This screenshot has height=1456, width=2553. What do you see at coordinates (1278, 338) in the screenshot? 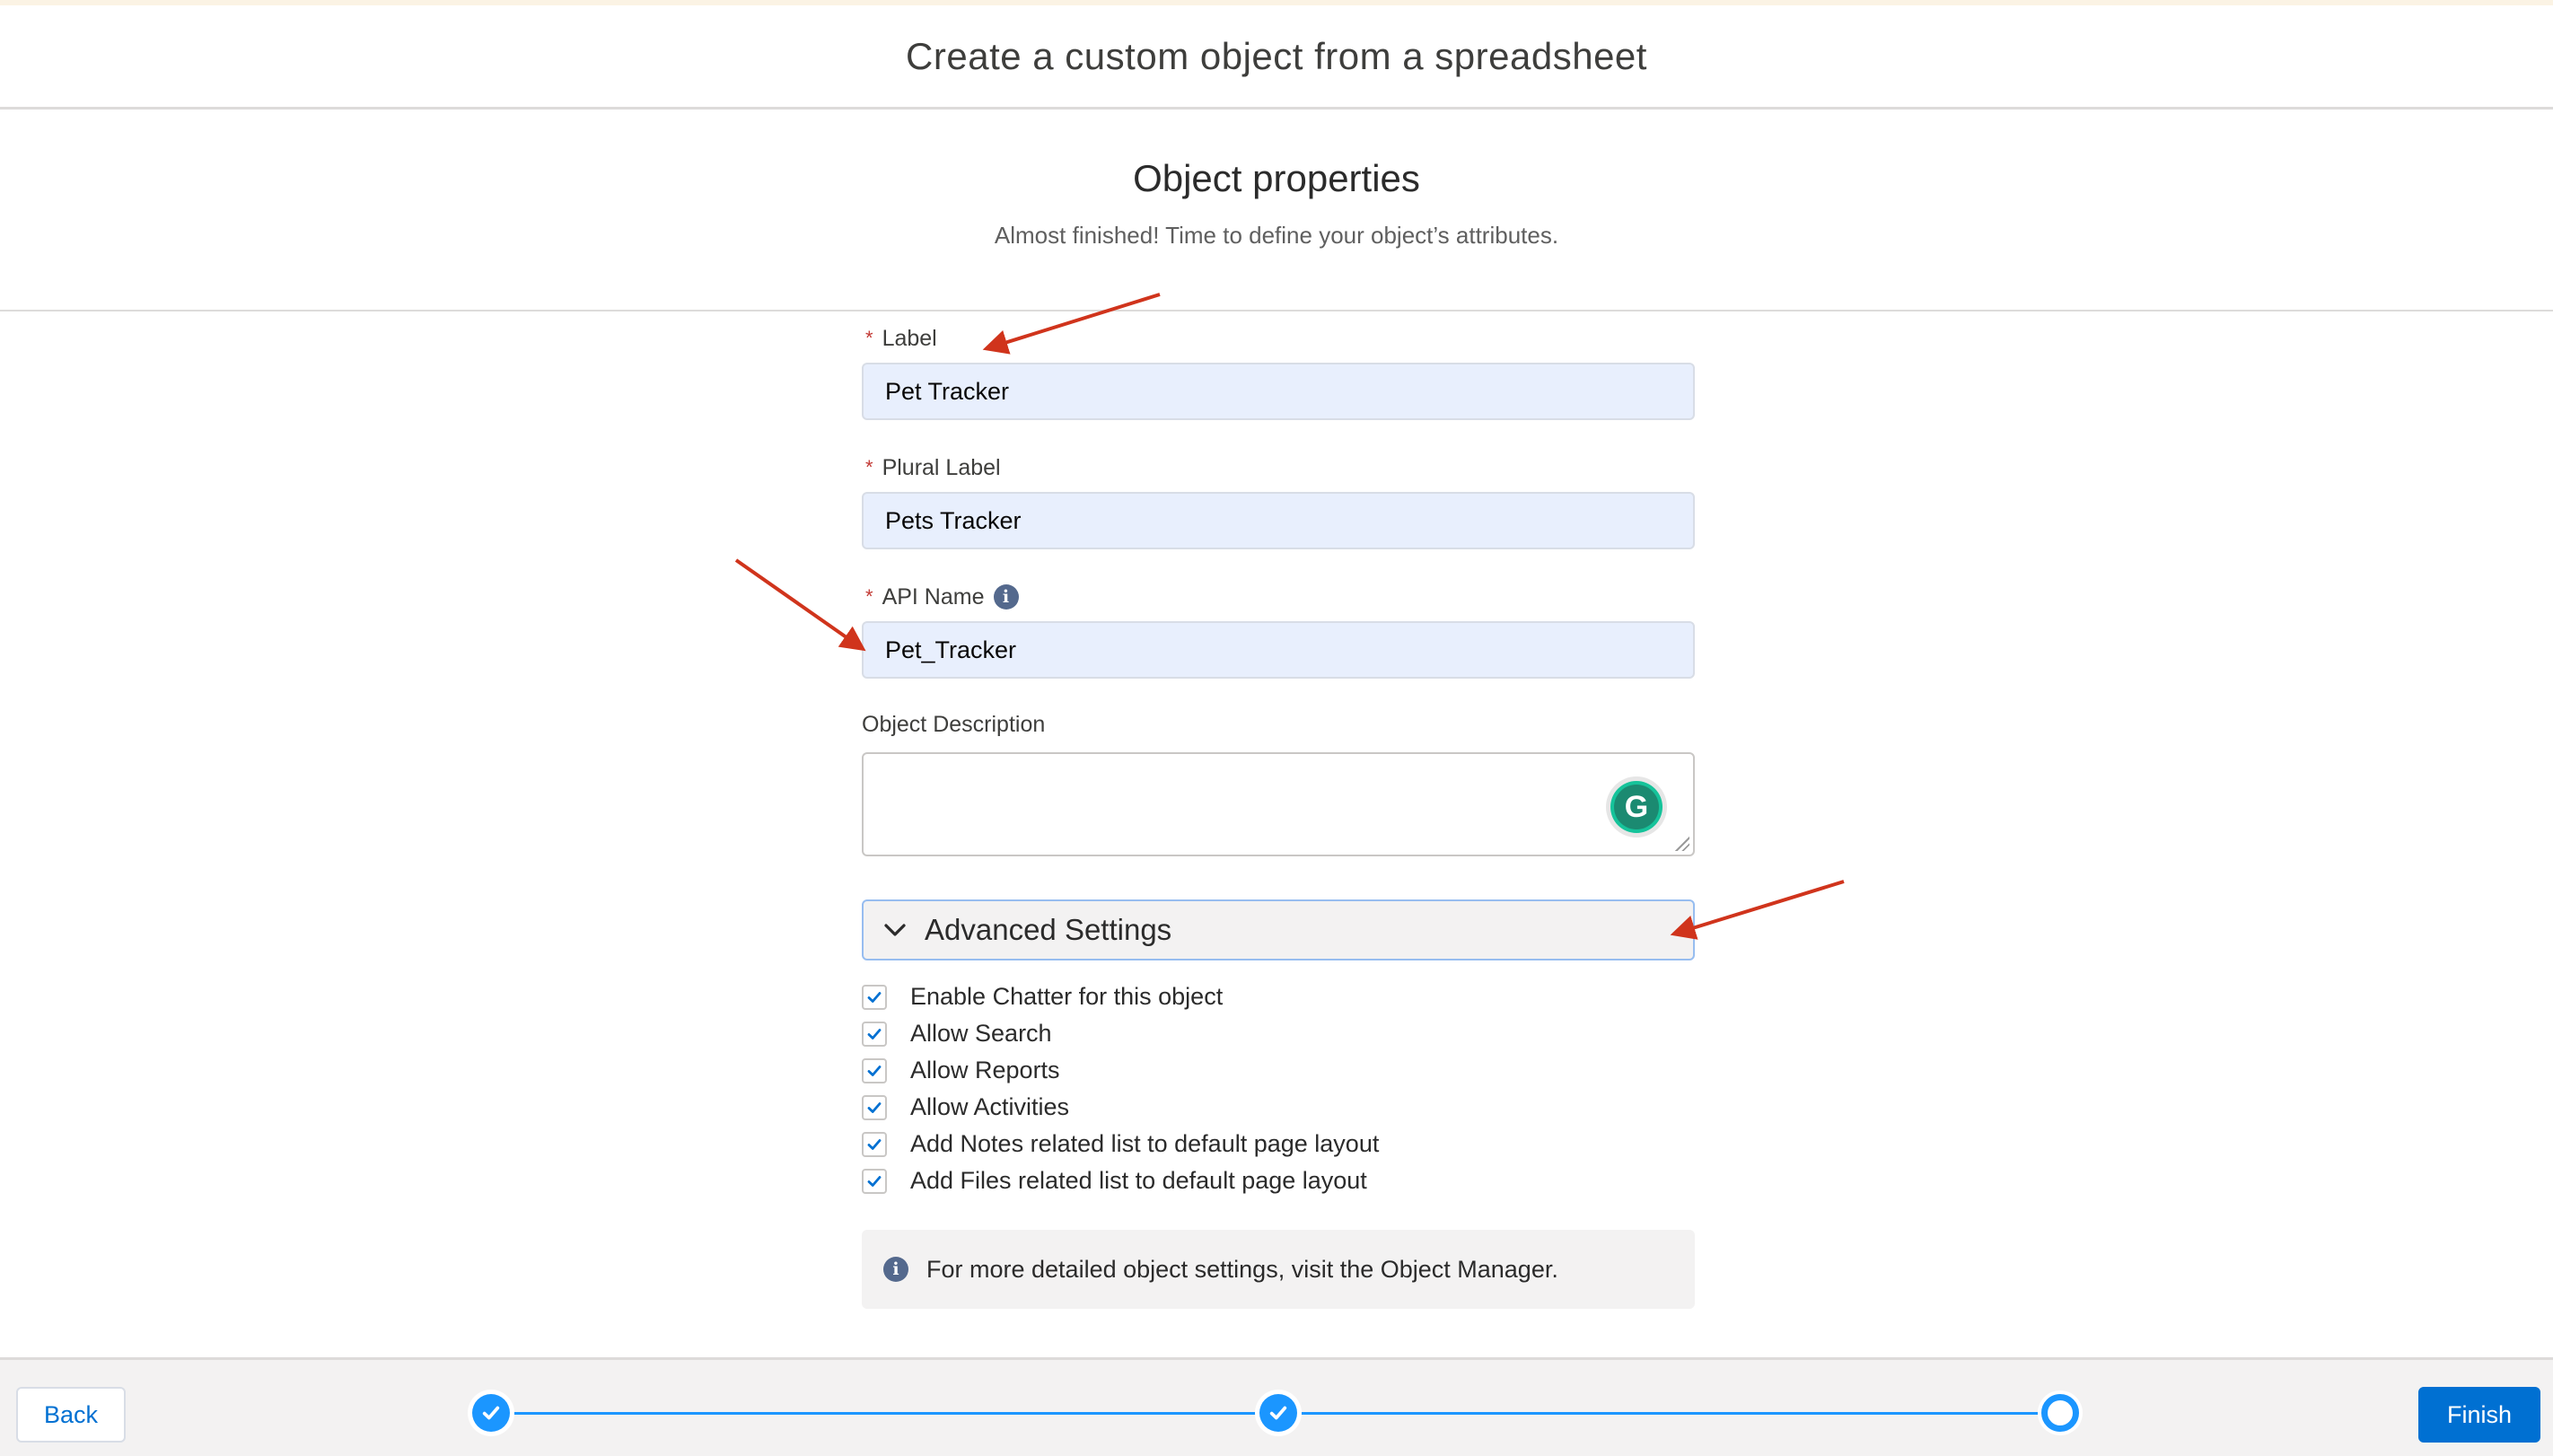
I see `label-field-label: * Label` at bounding box center [1278, 338].